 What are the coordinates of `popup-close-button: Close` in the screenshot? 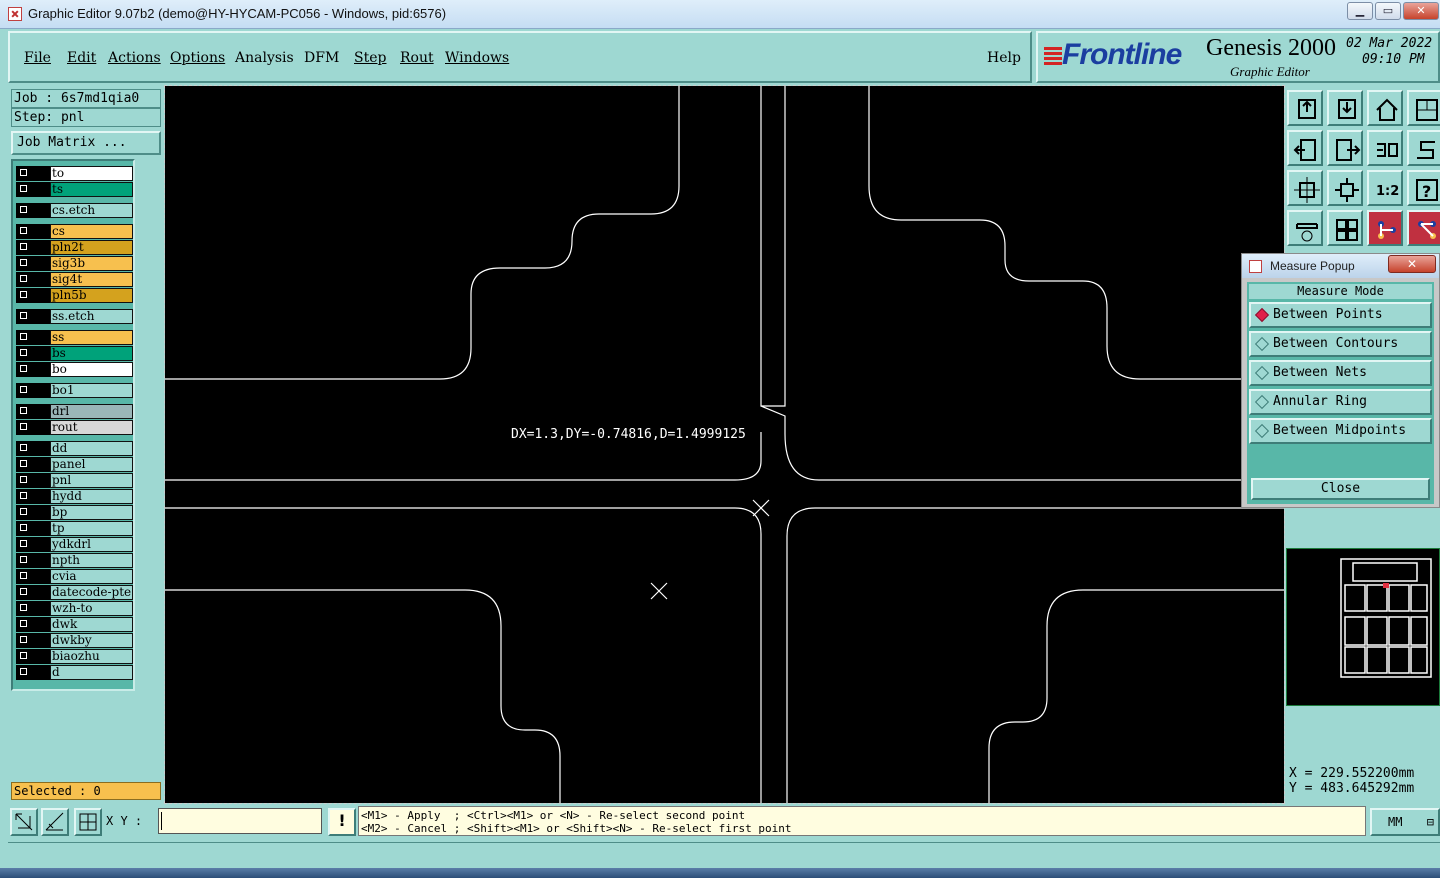 It's located at (1340, 489).